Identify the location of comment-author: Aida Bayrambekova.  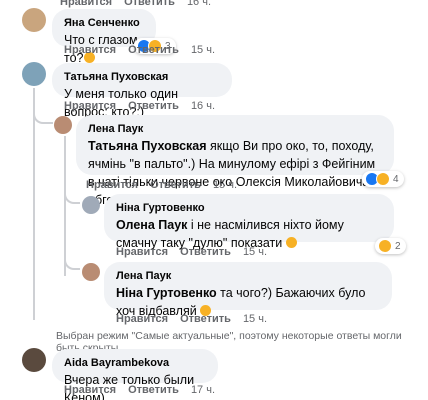
(135, 363).